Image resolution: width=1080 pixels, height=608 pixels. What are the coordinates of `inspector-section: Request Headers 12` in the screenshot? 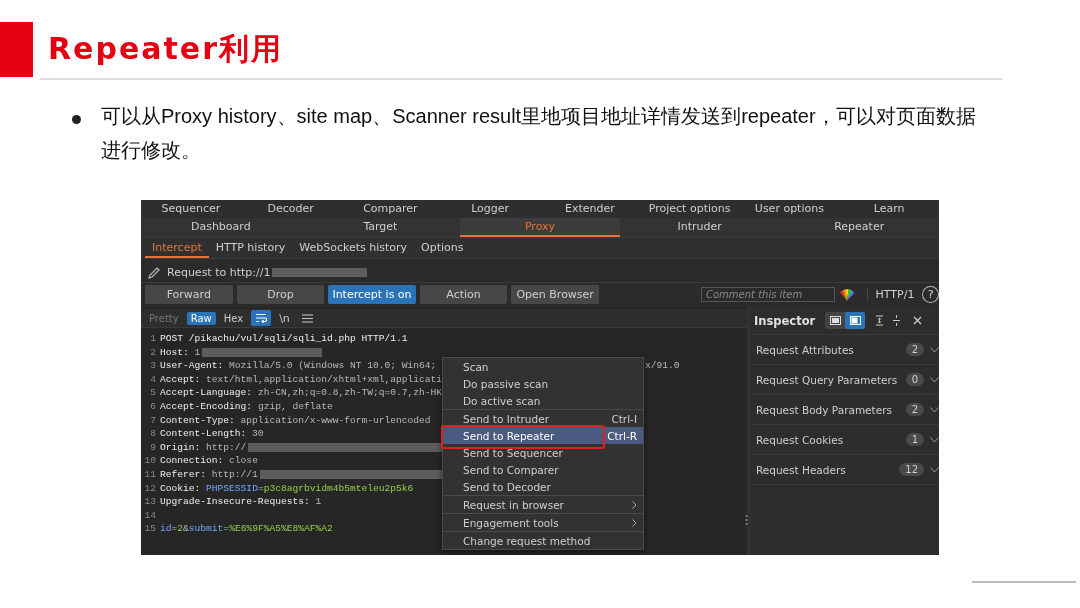 It's located at (844, 470).